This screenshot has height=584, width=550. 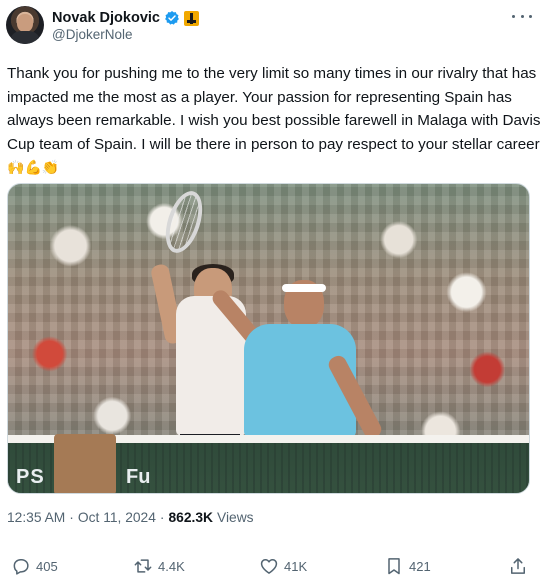 What do you see at coordinates (47, 566) in the screenshot?
I see `reply-count: 405` at bounding box center [47, 566].